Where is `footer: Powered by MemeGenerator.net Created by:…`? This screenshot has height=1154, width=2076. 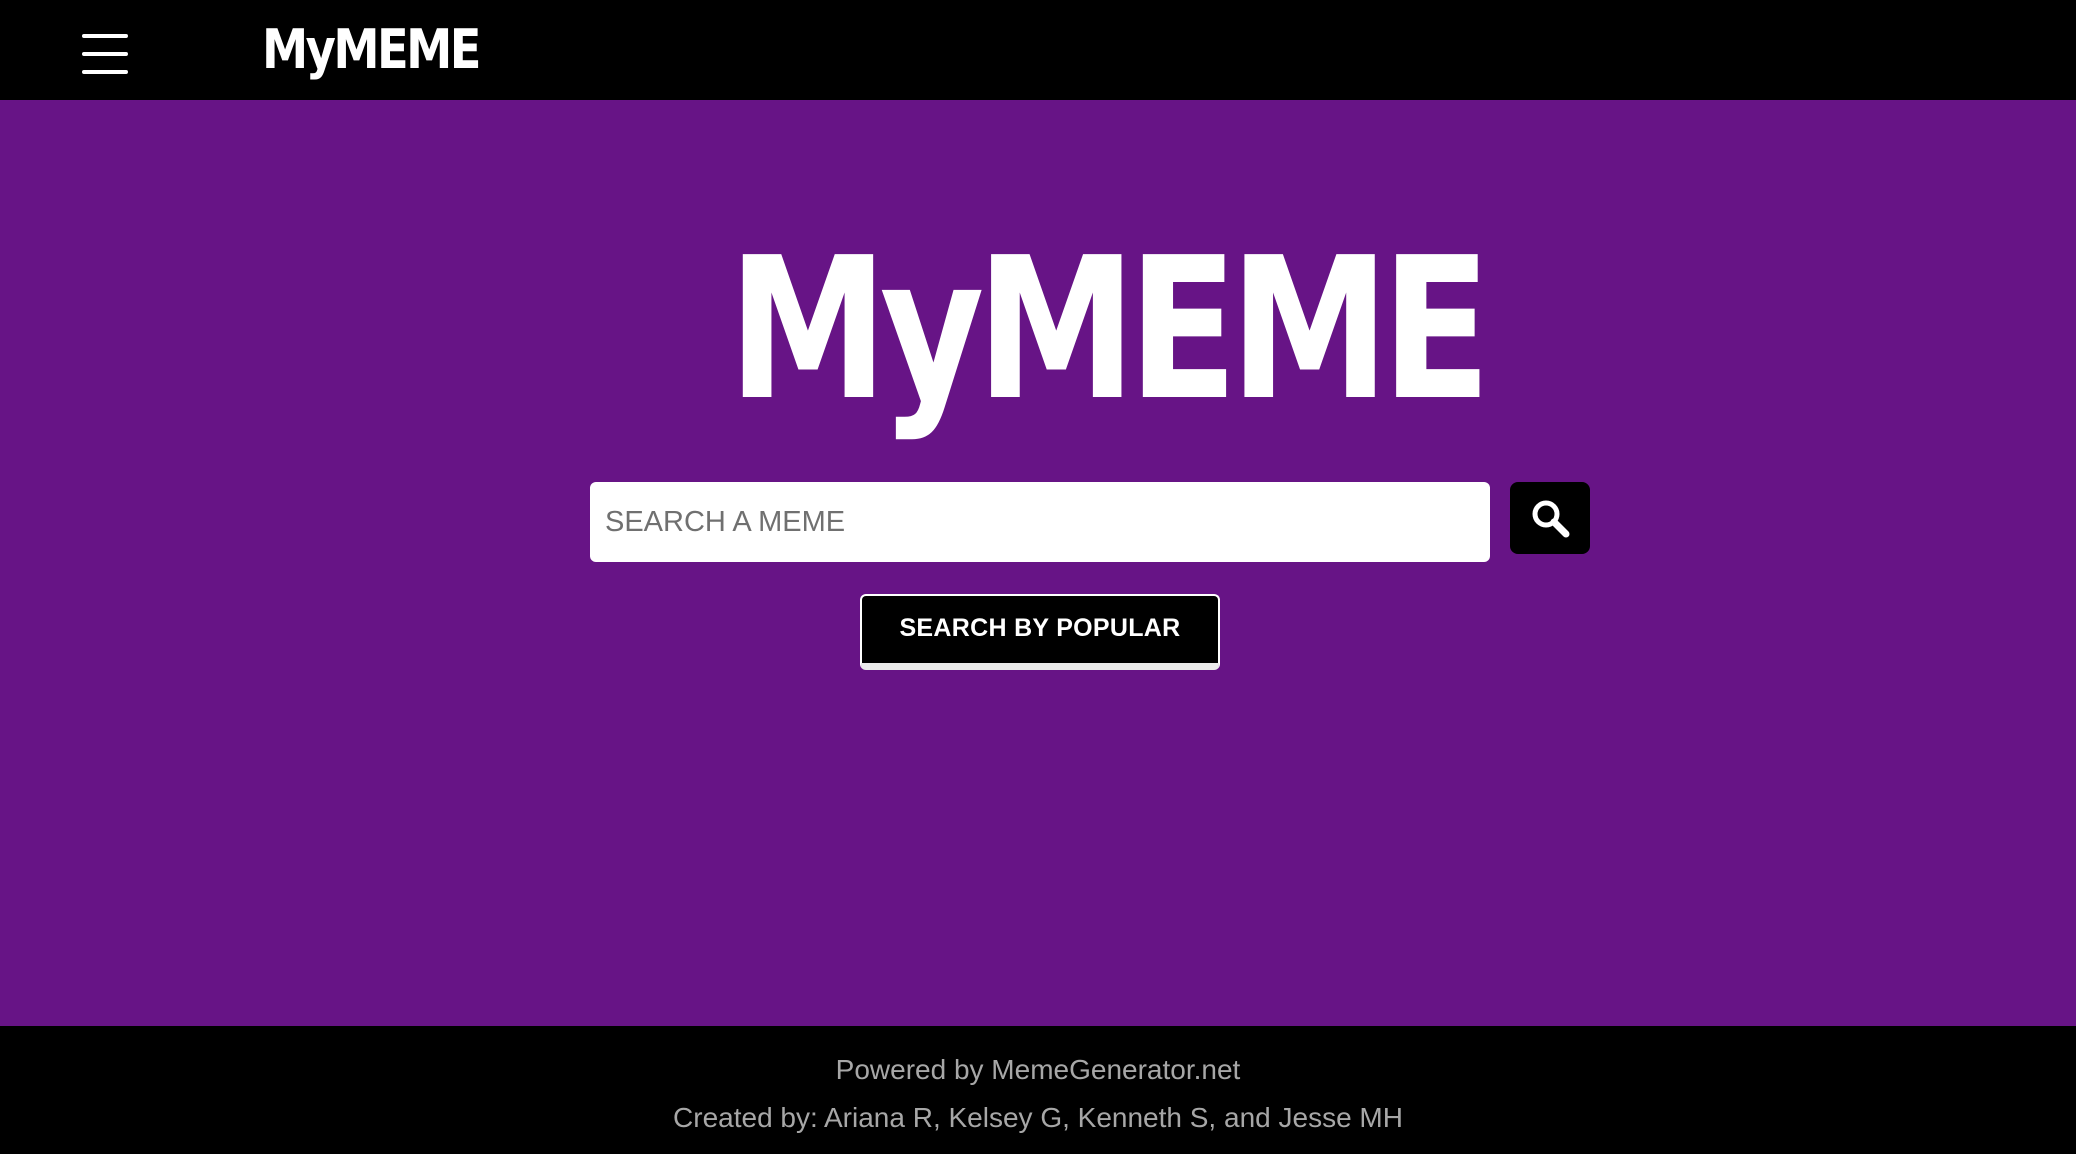
footer: Powered by MemeGenerator.net Created by:… is located at coordinates (1038, 1090).